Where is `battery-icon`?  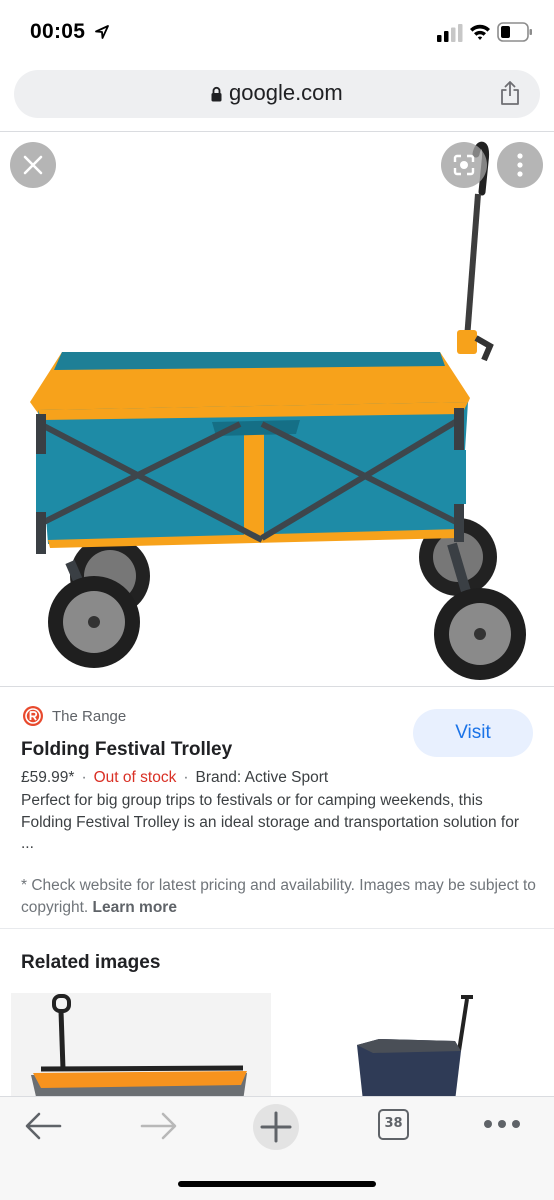 battery-icon is located at coordinates (514, 32).